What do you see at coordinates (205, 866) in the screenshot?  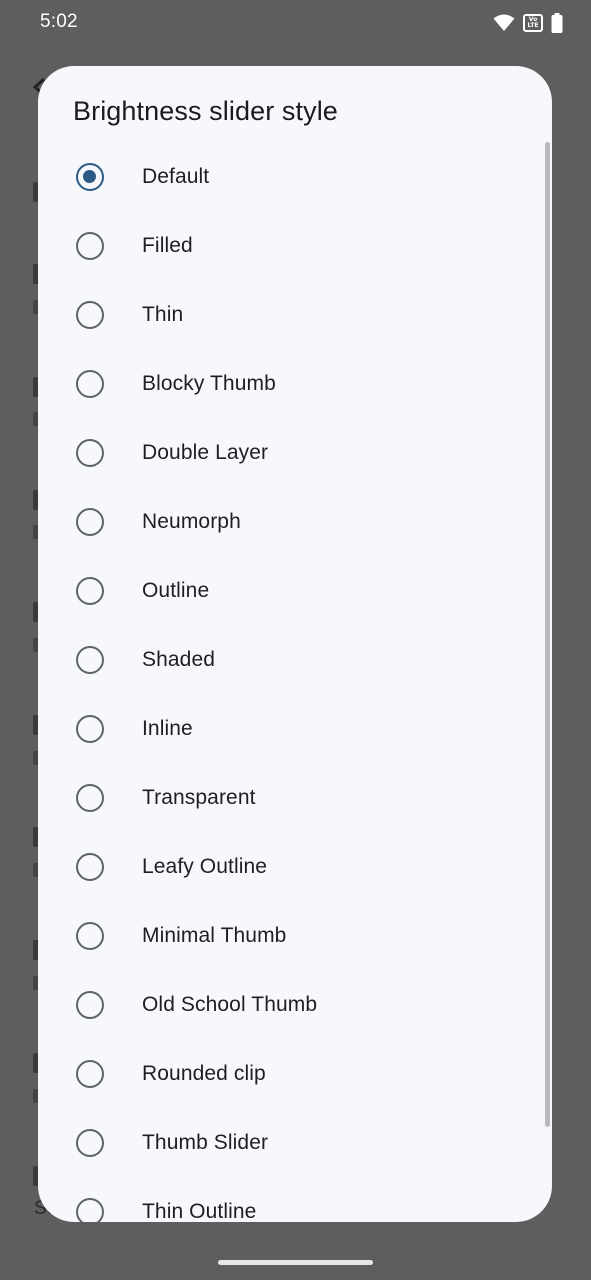 I see `option-label: Leafy Outline` at bounding box center [205, 866].